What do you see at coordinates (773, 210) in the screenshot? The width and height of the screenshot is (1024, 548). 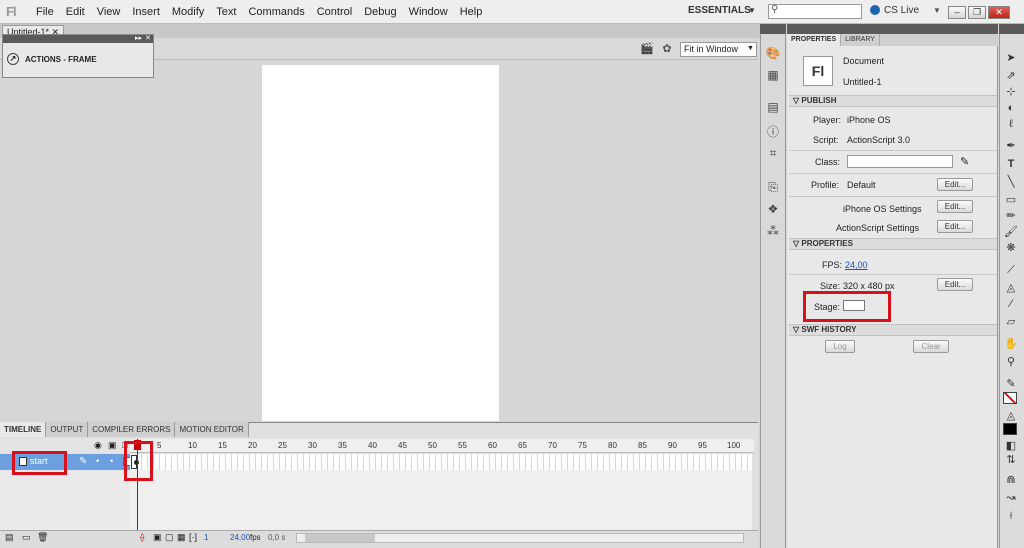 I see `components-icon: ❖` at bounding box center [773, 210].